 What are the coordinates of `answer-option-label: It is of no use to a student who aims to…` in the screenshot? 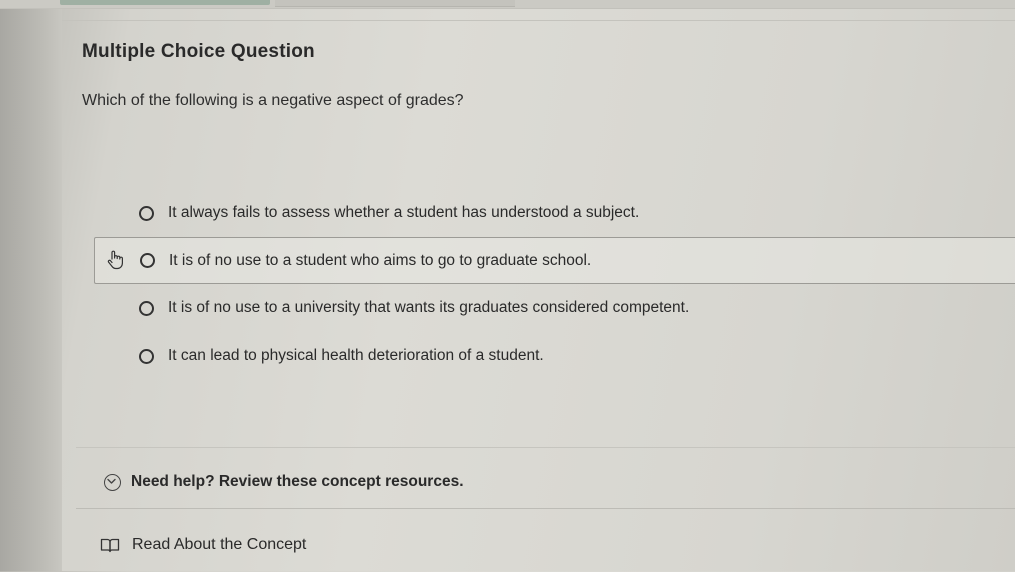 It's located at (380, 260).